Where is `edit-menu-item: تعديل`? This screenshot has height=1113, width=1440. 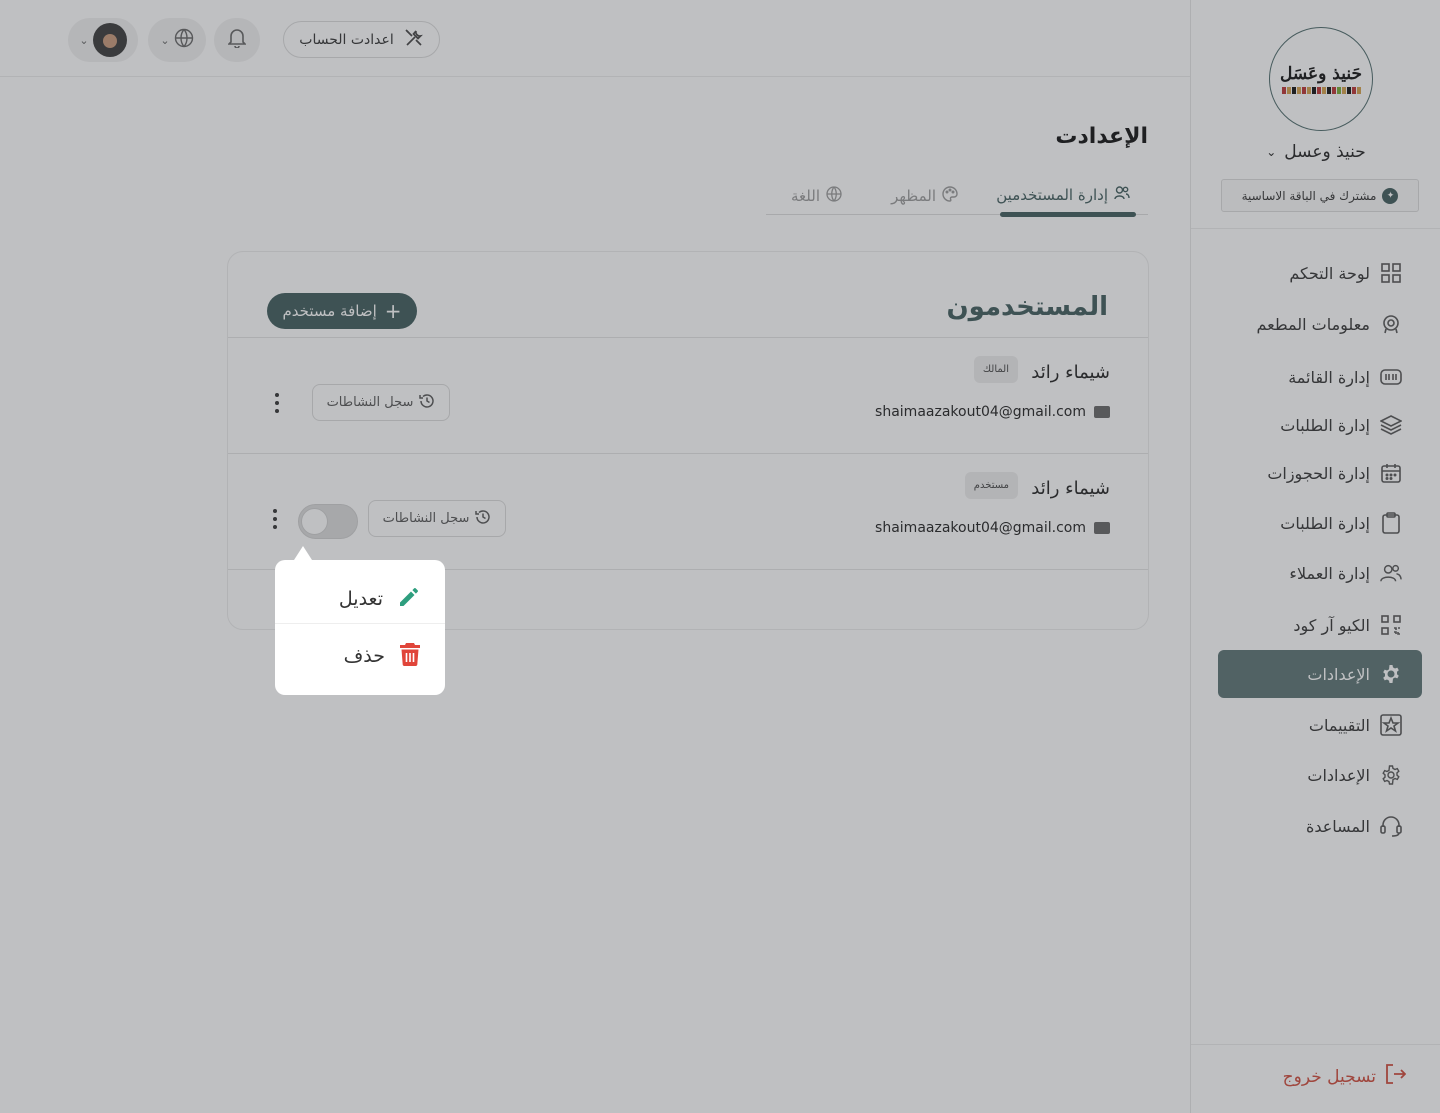 edit-menu-item: تعديل is located at coordinates (380, 599).